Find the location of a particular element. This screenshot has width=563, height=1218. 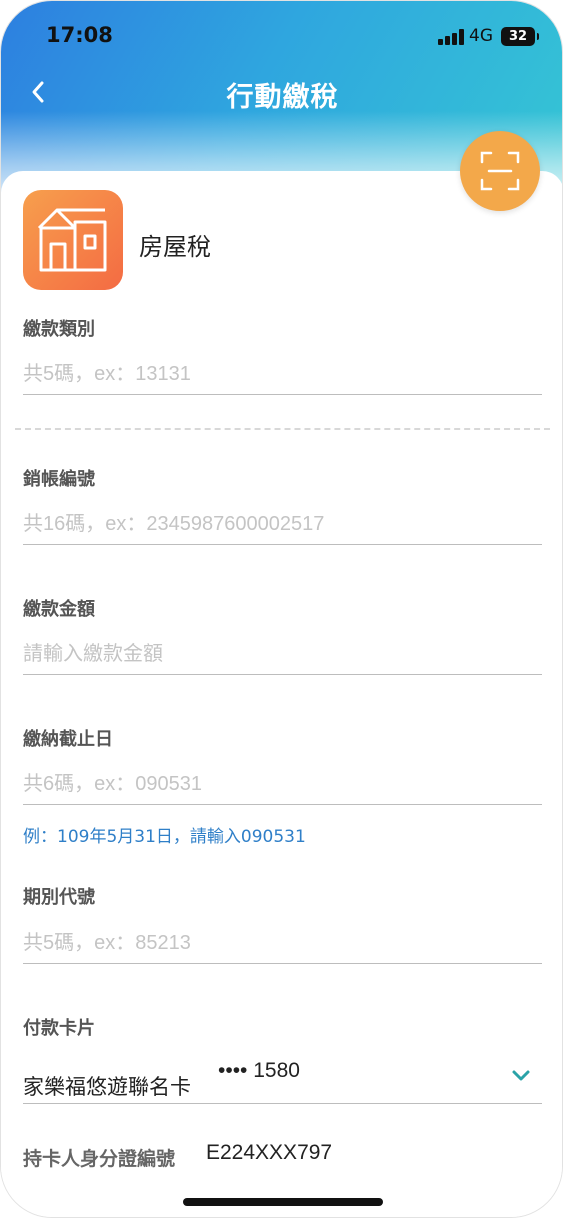

section-divider is located at coordinates (282, 429).